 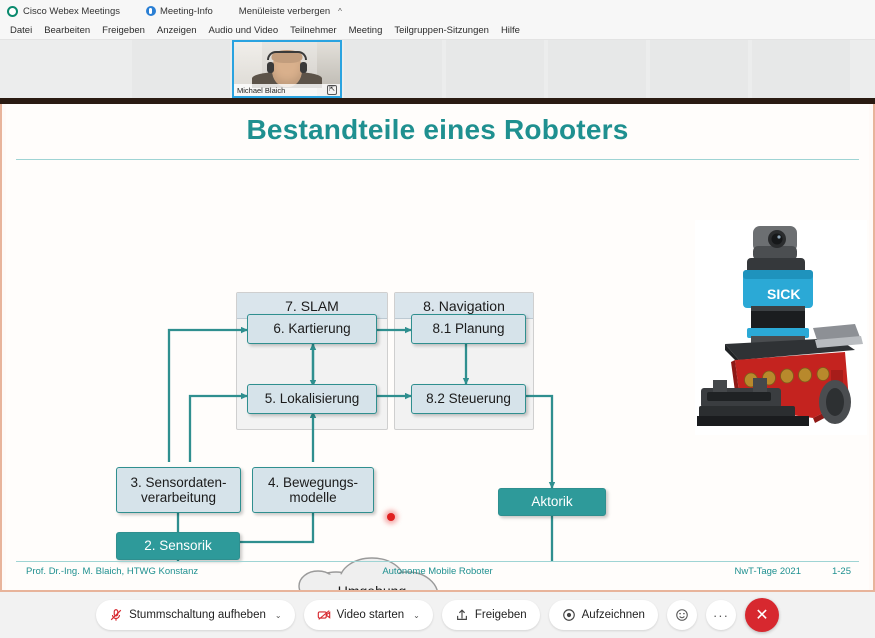 I want to click on meeting-info-label: Meeting-Info, so click(x=186, y=11).